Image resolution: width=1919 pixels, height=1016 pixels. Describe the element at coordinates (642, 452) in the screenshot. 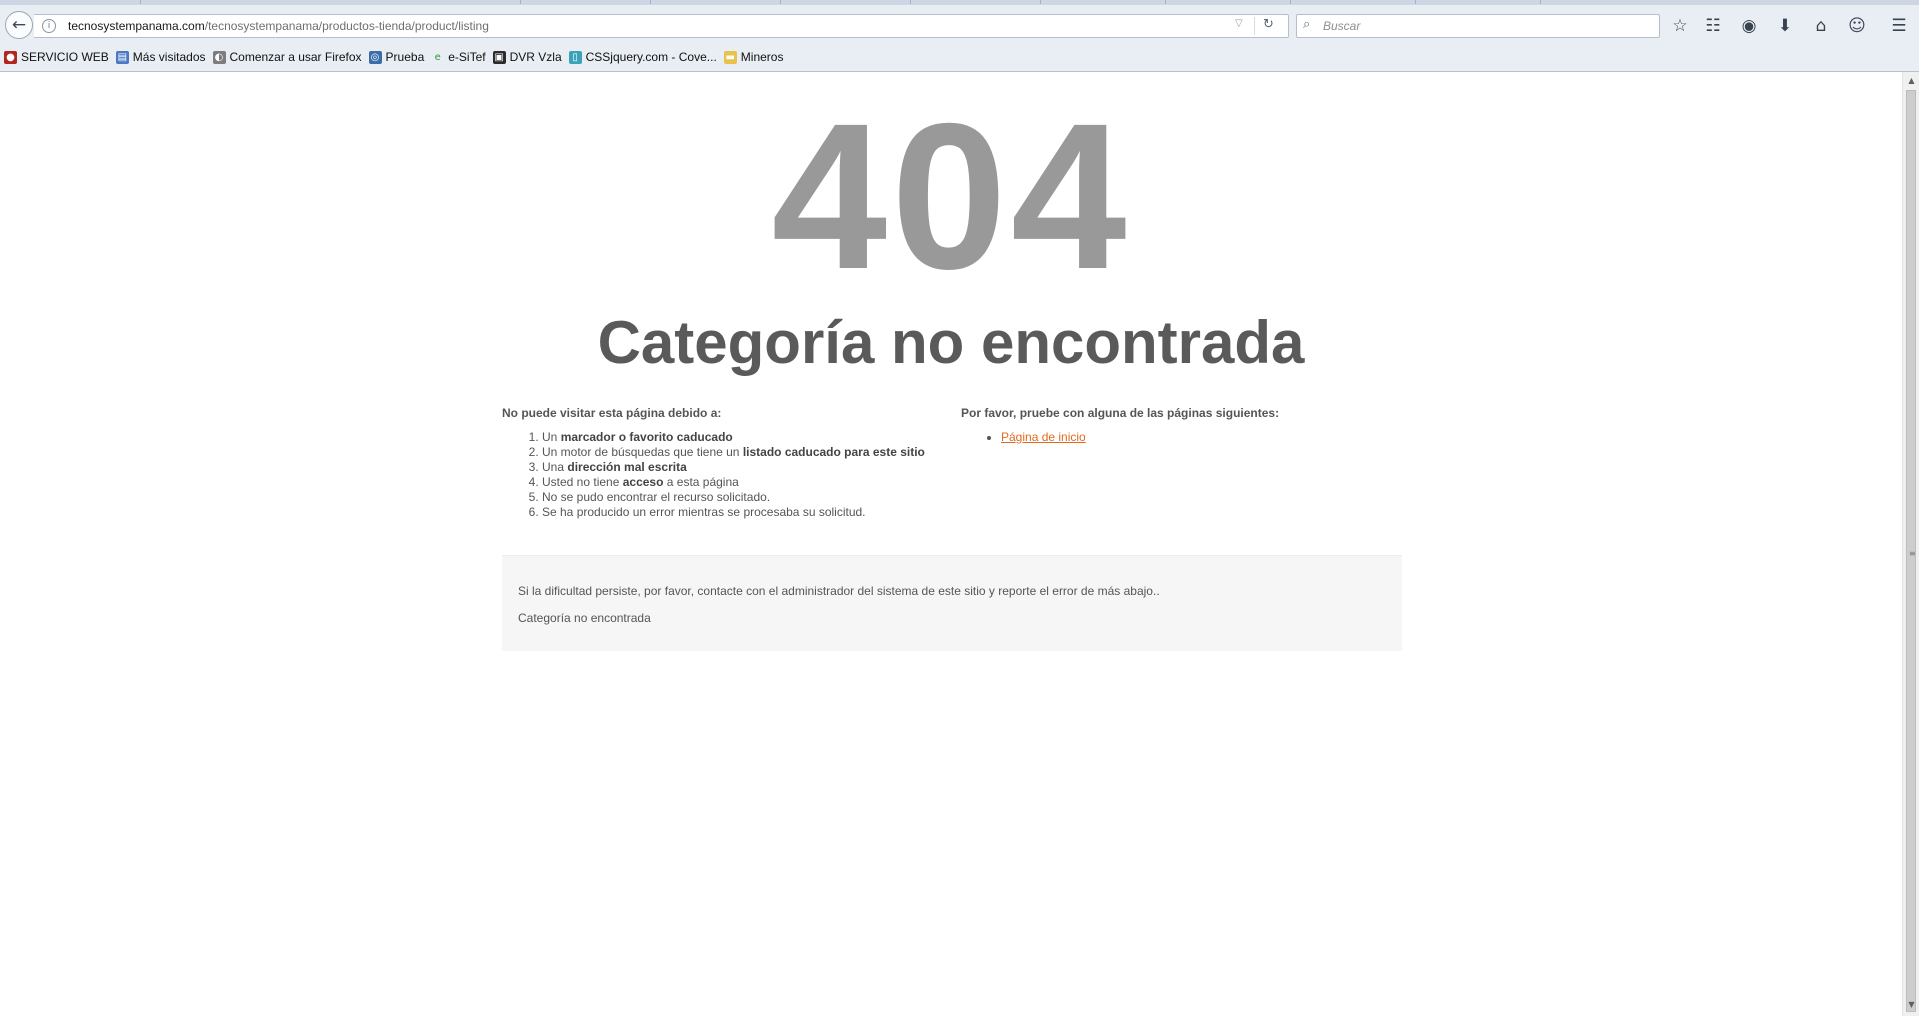

I see `reason-text: Un motor de búsquedas que tiene un` at that location.